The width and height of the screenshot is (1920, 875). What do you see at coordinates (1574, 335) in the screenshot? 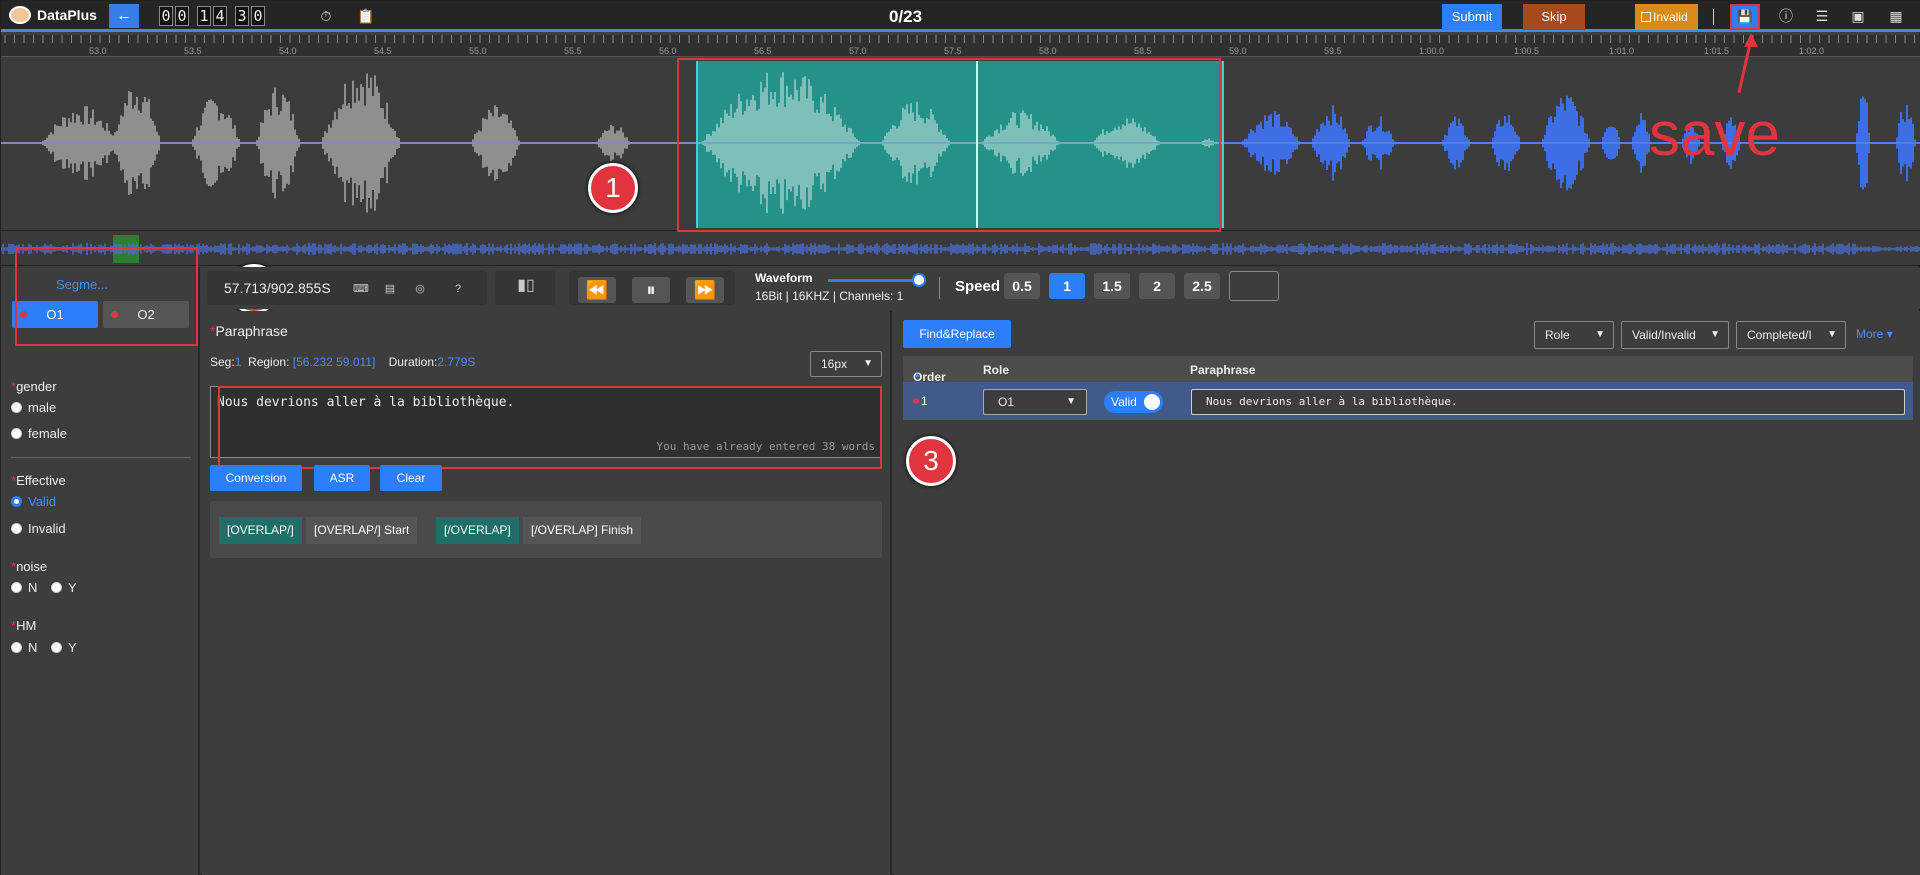
I see `role-filter: Role ▼` at bounding box center [1574, 335].